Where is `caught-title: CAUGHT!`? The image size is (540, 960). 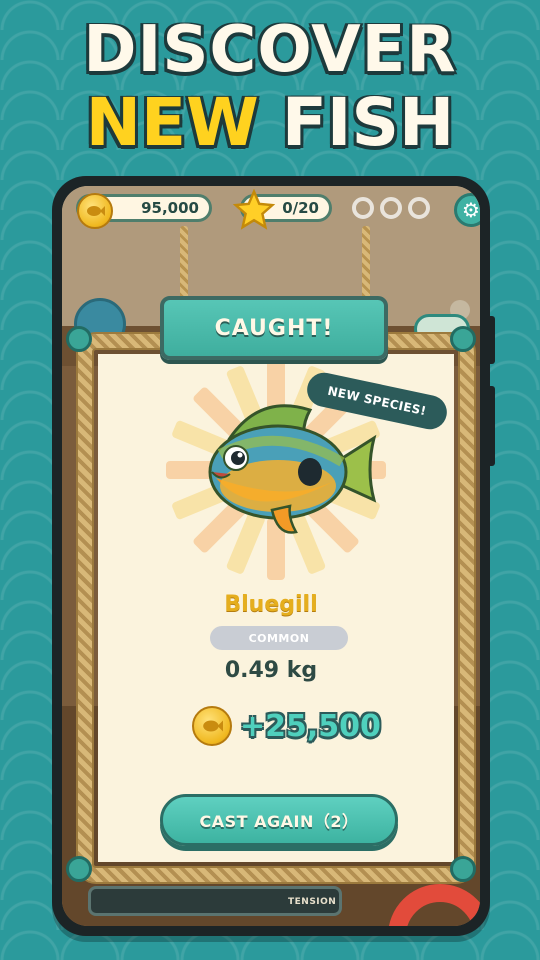
caught-title: CAUGHT! is located at coordinates (274, 328).